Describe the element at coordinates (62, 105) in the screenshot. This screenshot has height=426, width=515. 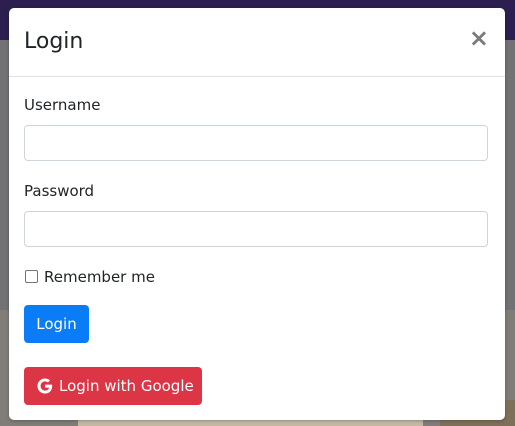
I see `username-label: Username` at that location.